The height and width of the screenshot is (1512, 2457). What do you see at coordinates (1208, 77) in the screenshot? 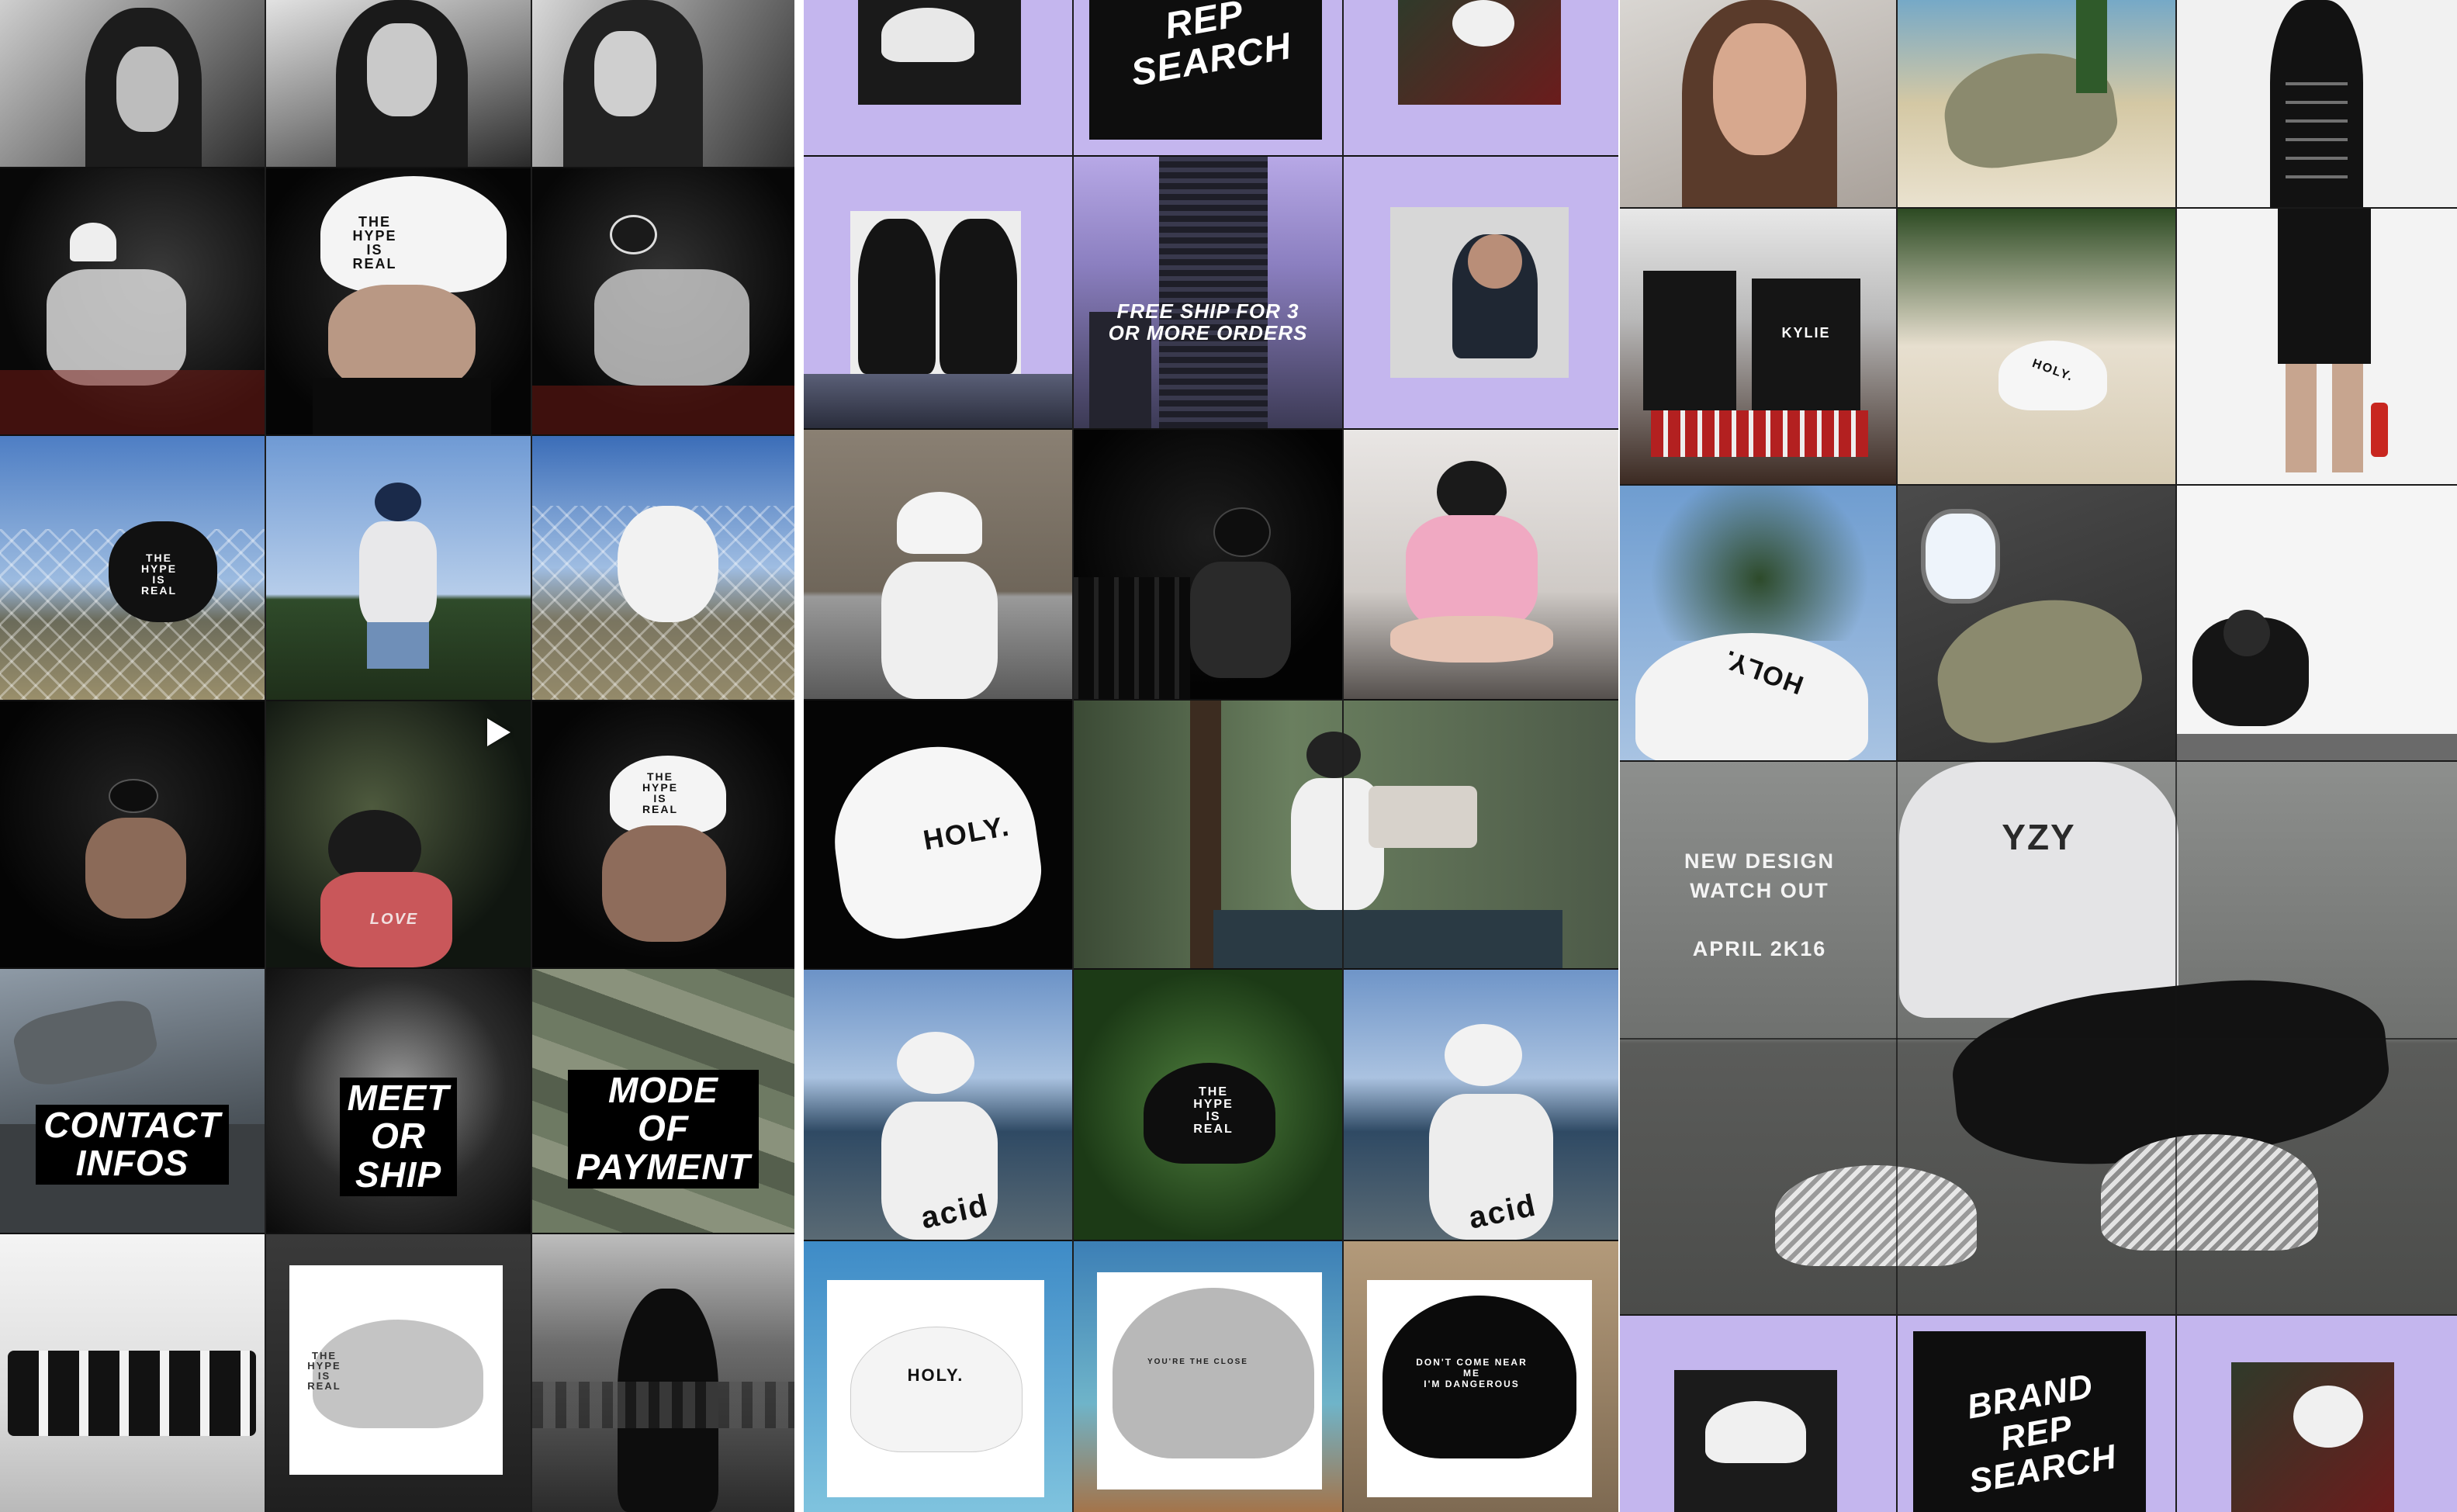
I see `rep-search-tile: REP SEARCH` at bounding box center [1208, 77].